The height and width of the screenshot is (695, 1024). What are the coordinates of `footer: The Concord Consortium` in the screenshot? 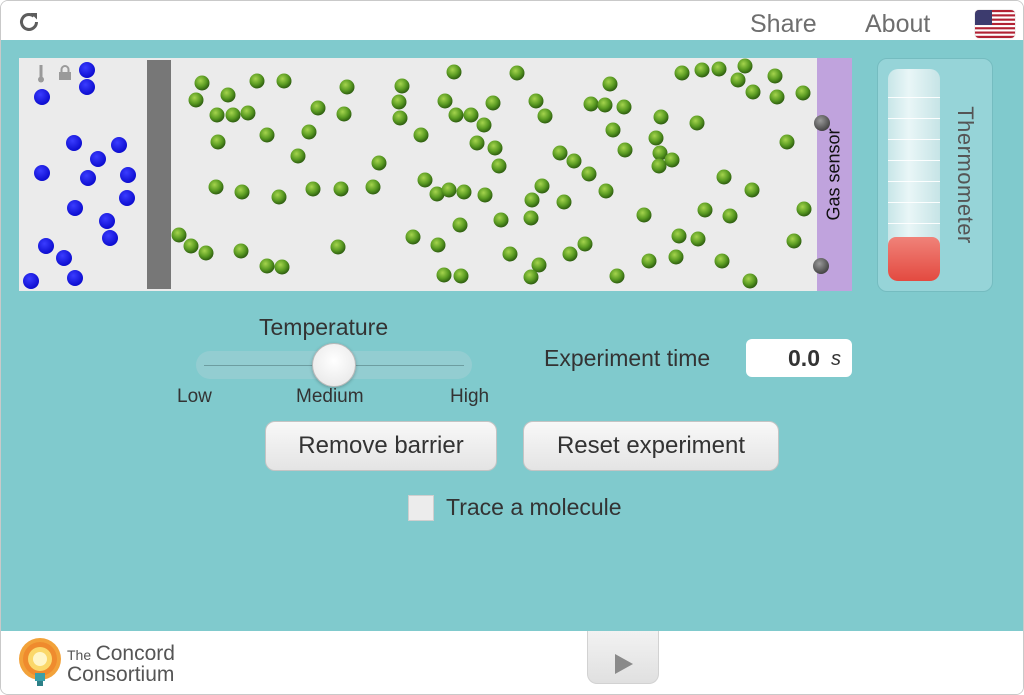 It's located at (512, 662).